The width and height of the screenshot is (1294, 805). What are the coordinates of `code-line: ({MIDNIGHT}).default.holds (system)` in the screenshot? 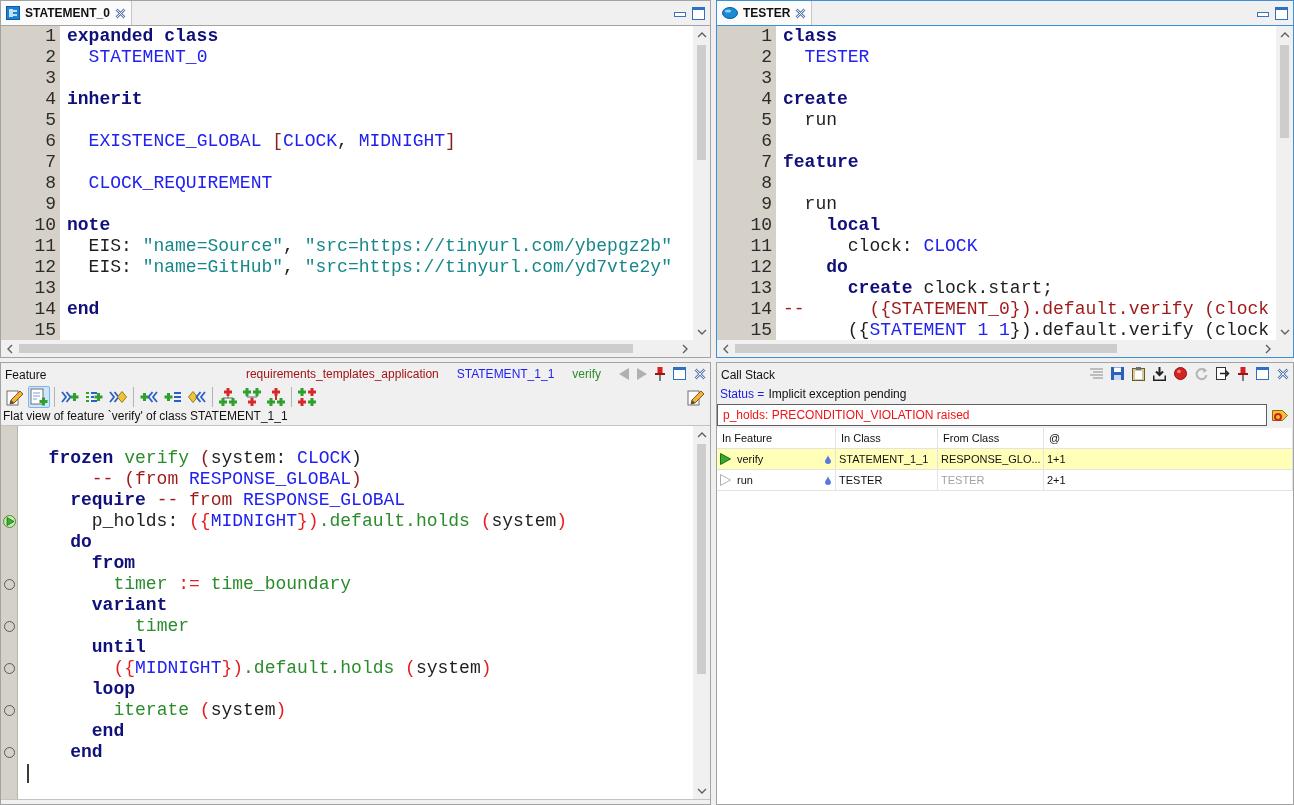 It's located at (302, 668).